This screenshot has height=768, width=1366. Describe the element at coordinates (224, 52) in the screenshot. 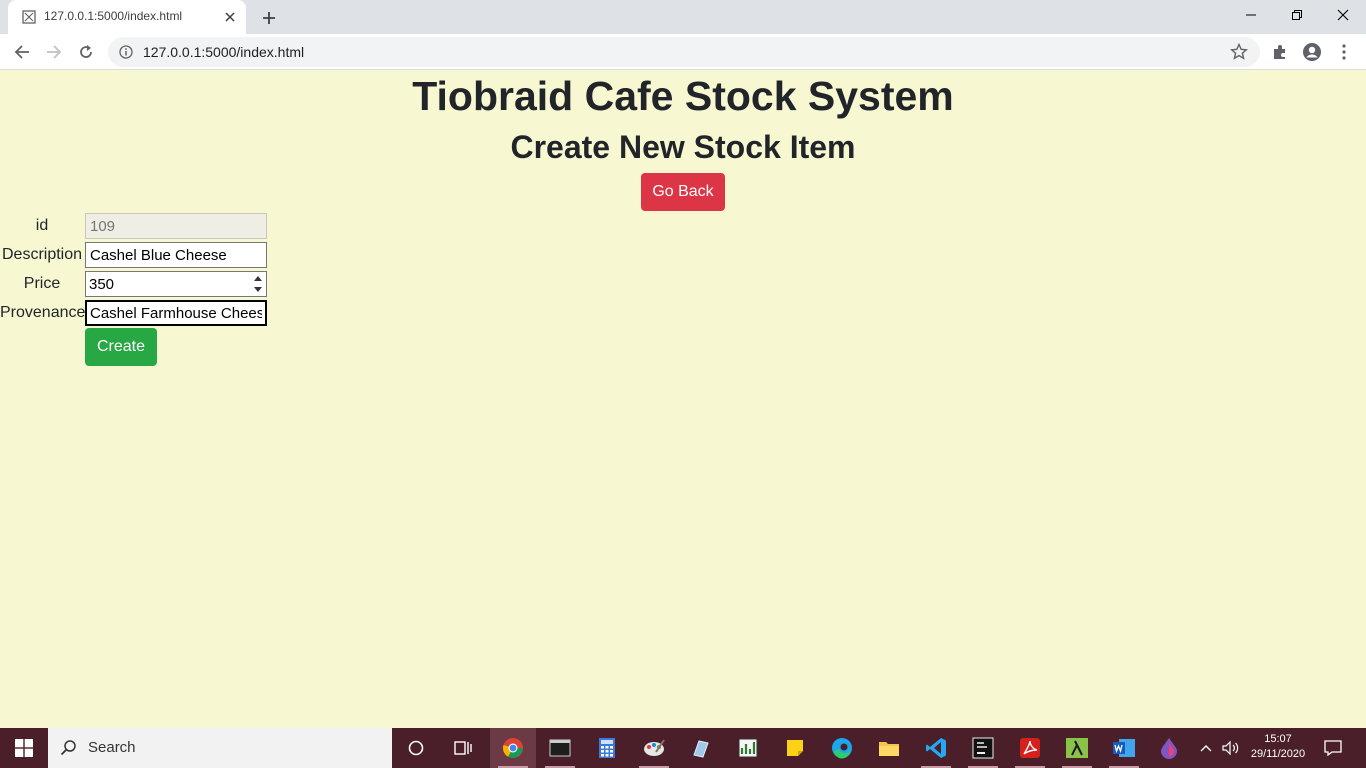

I see `url-text: 127.0.0.1:5000/index.html` at that location.